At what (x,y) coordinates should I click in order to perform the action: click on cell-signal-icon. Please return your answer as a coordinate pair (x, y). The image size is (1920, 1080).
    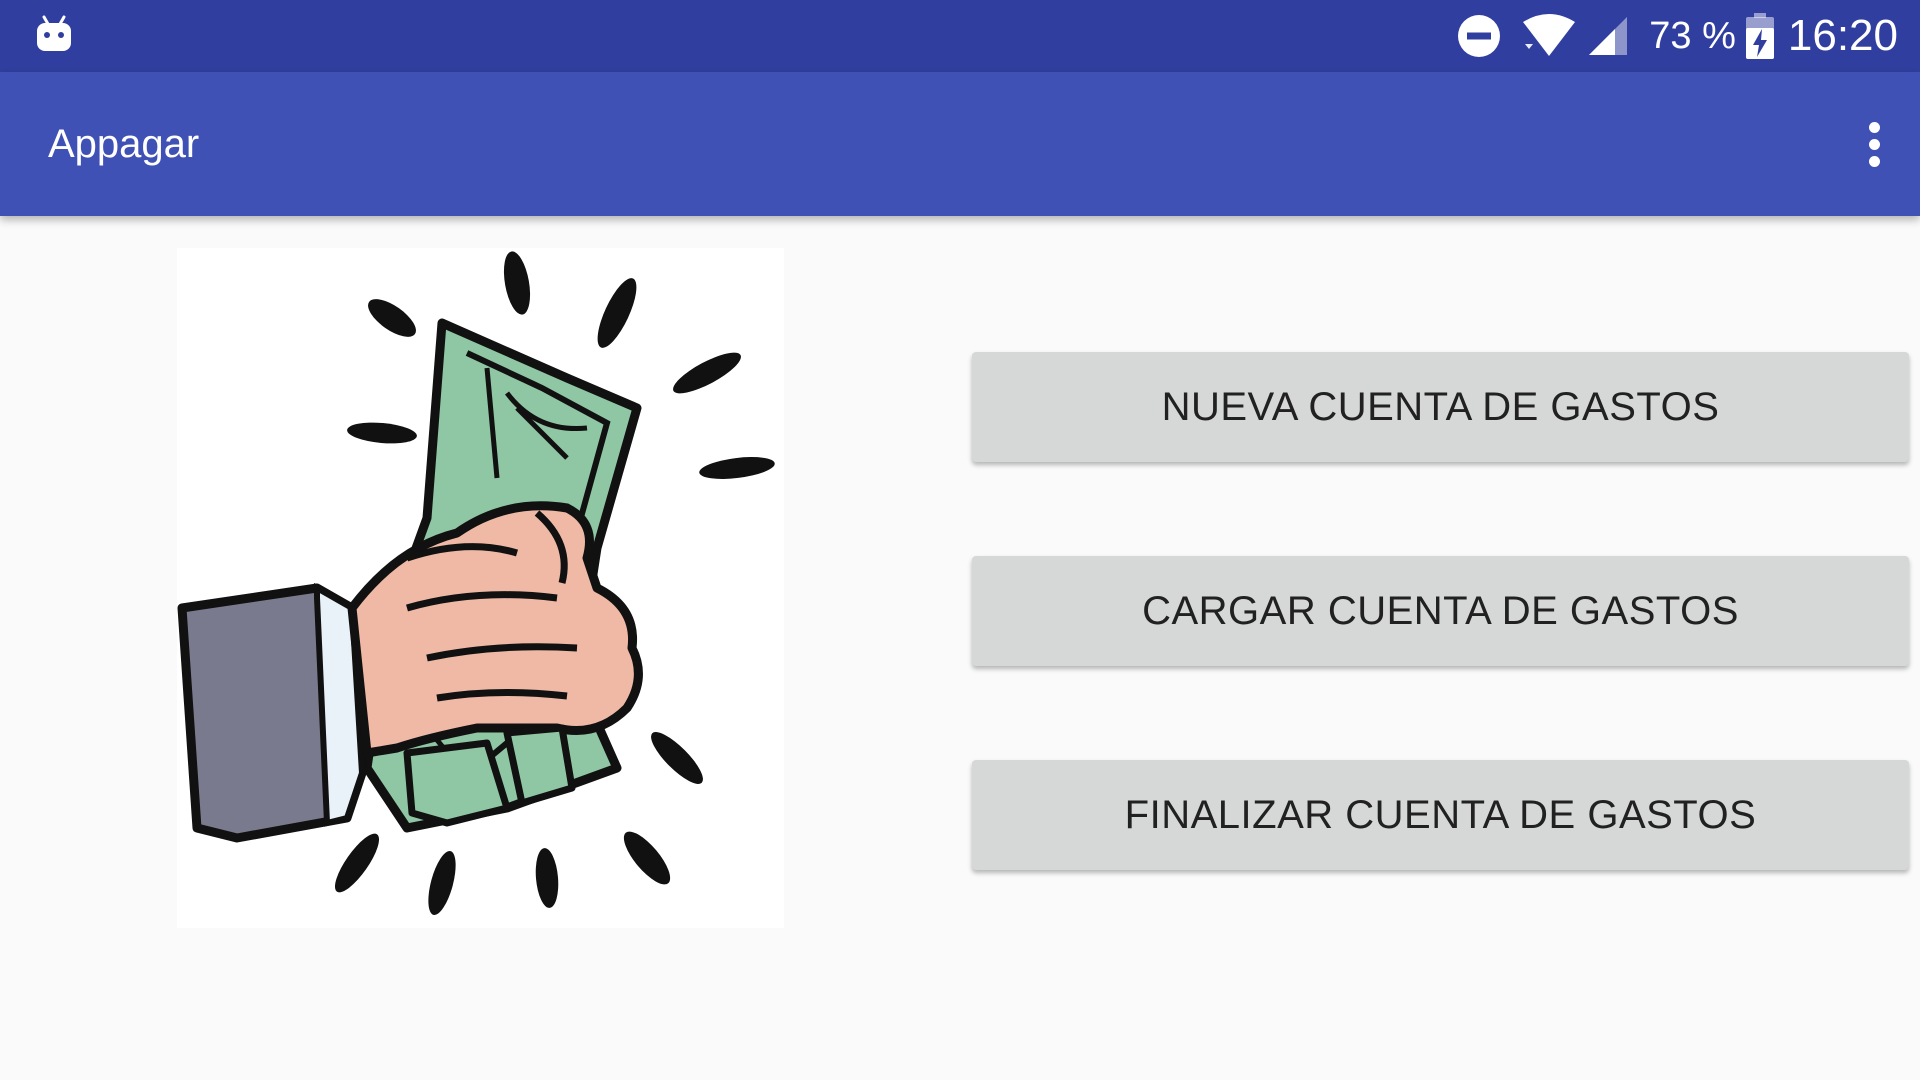
    Looking at the image, I should click on (1608, 36).